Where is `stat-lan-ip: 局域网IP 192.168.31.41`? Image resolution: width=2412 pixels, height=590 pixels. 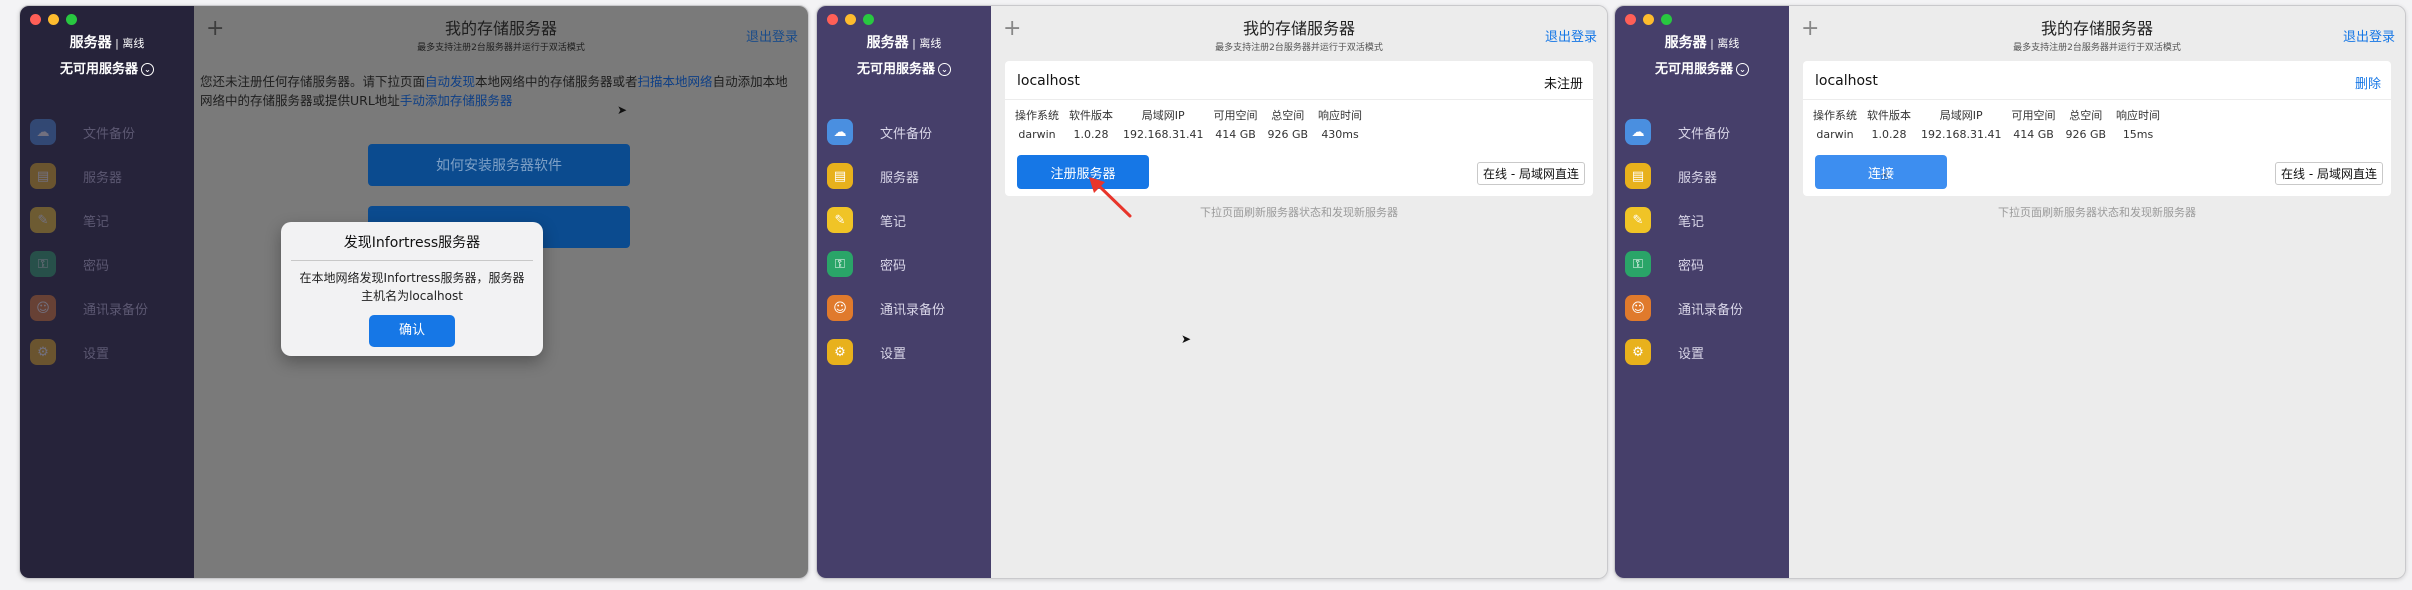 stat-lan-ip: 局域网IP 192.168.31.41 is located at coordinates (1163, 124).